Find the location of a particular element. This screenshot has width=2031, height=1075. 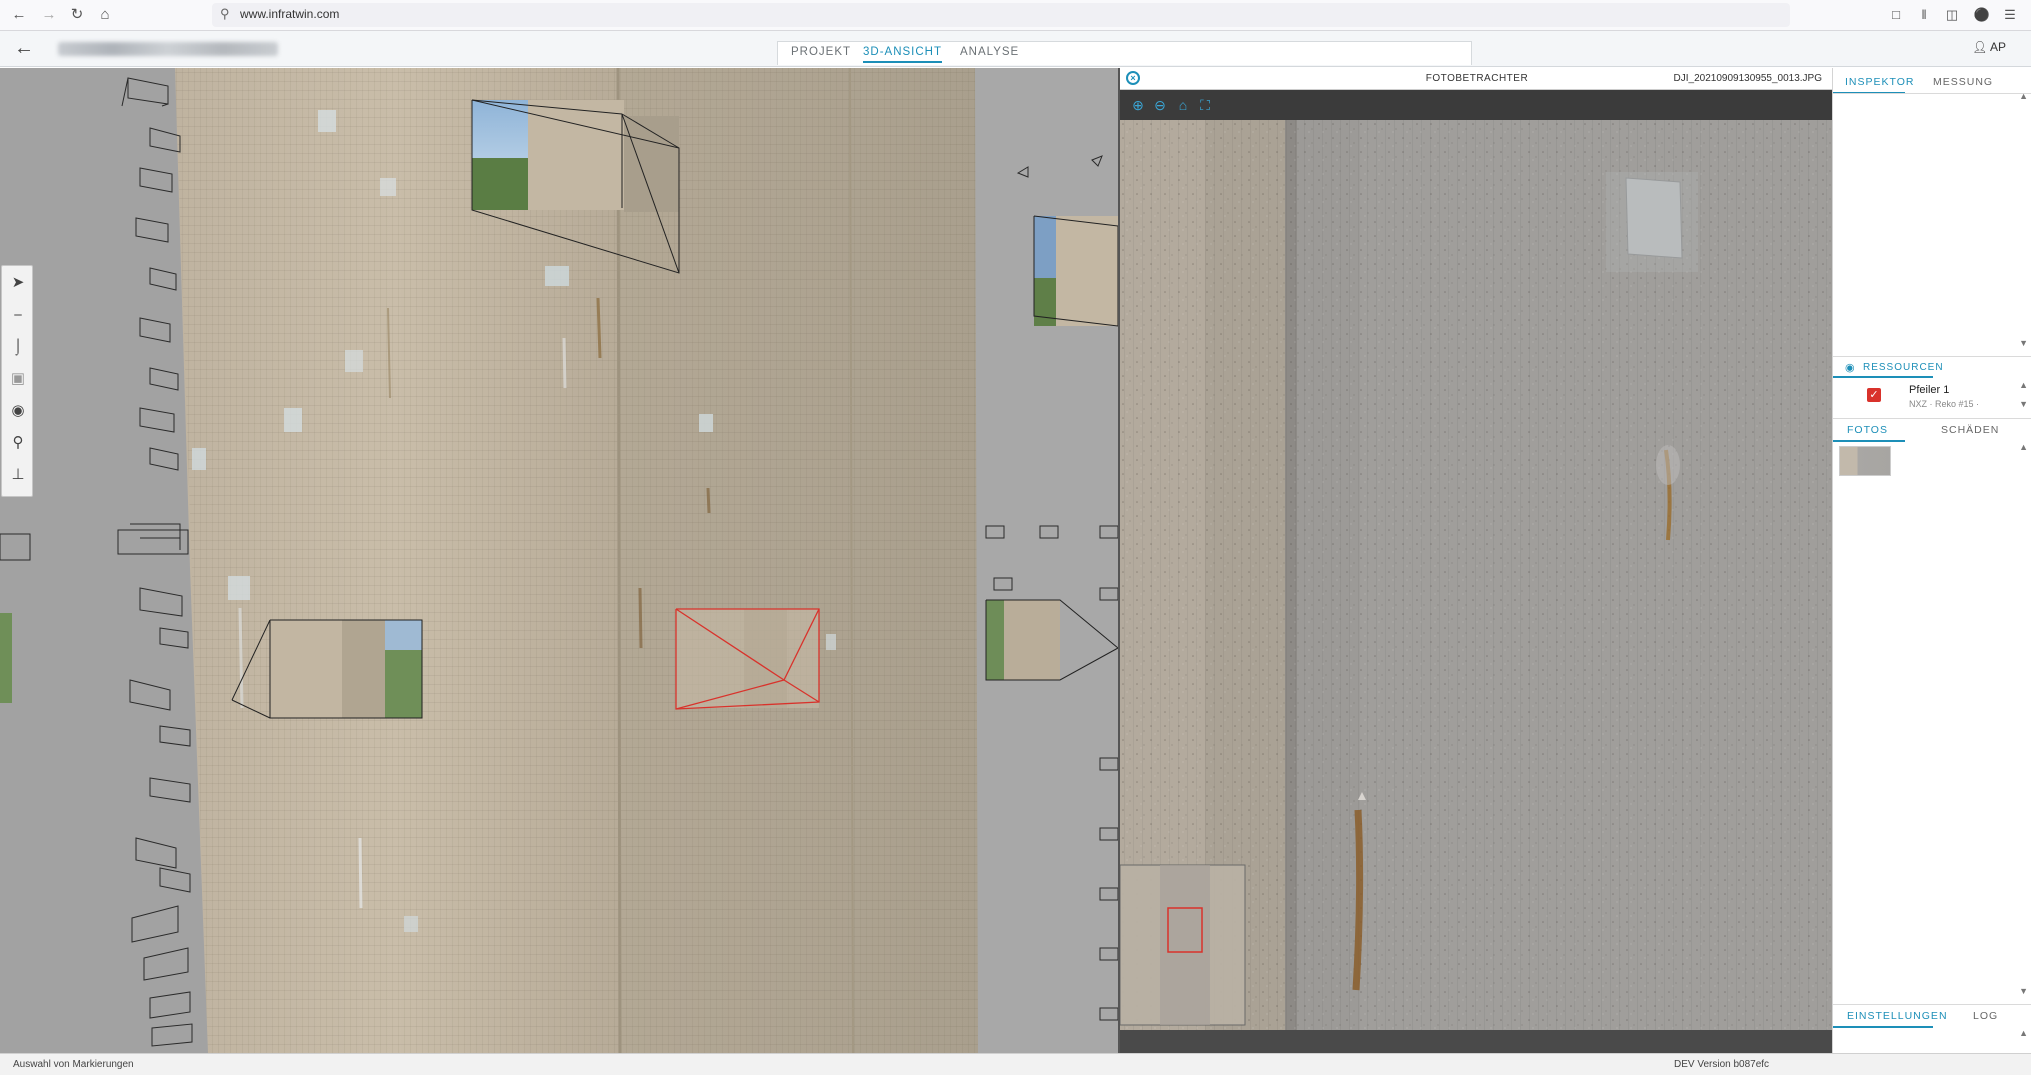

resources-header: RESSOURCEN is located at coordinates (1903, 367).